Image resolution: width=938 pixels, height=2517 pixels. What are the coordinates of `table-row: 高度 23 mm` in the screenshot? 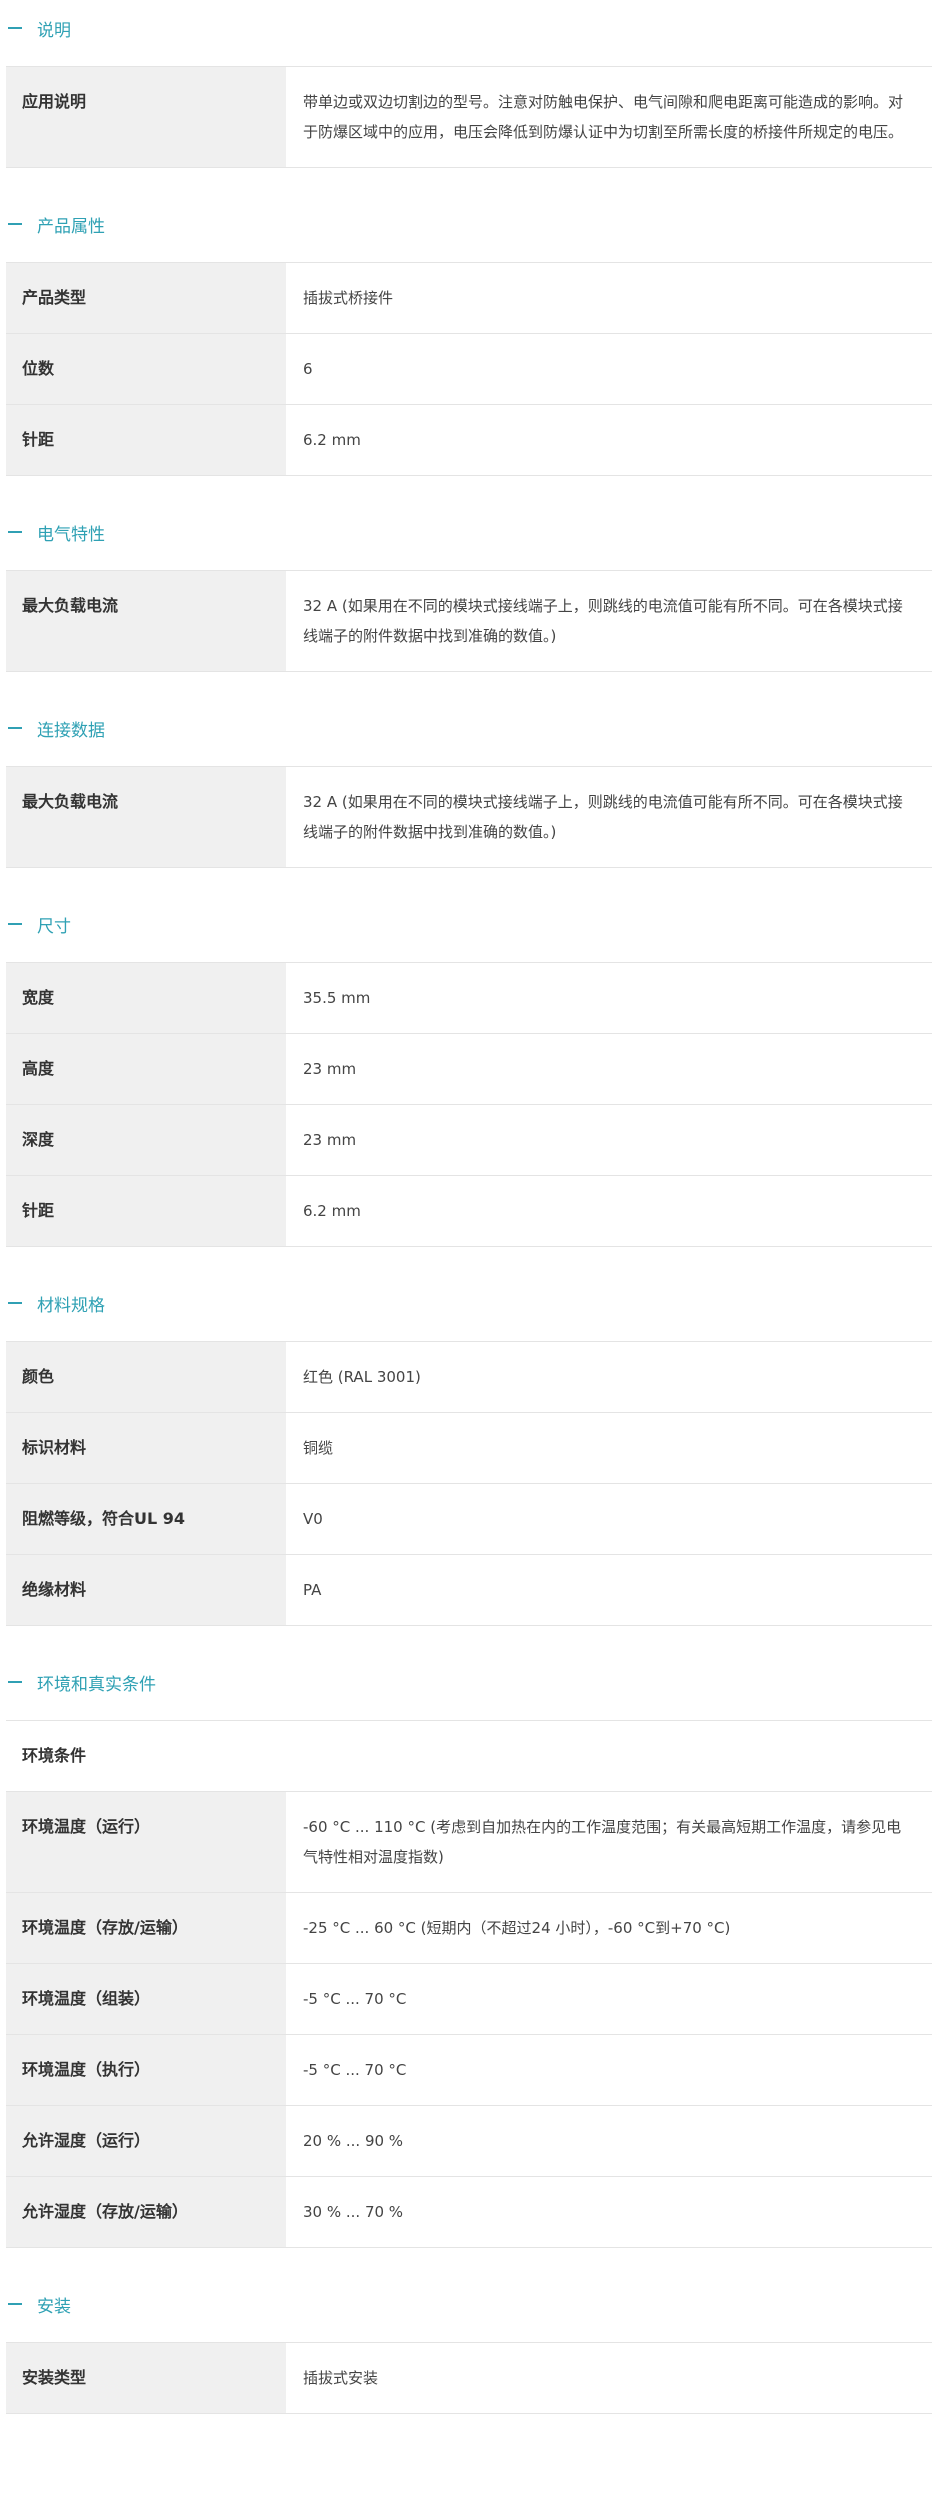 It's located at (469, 1069).